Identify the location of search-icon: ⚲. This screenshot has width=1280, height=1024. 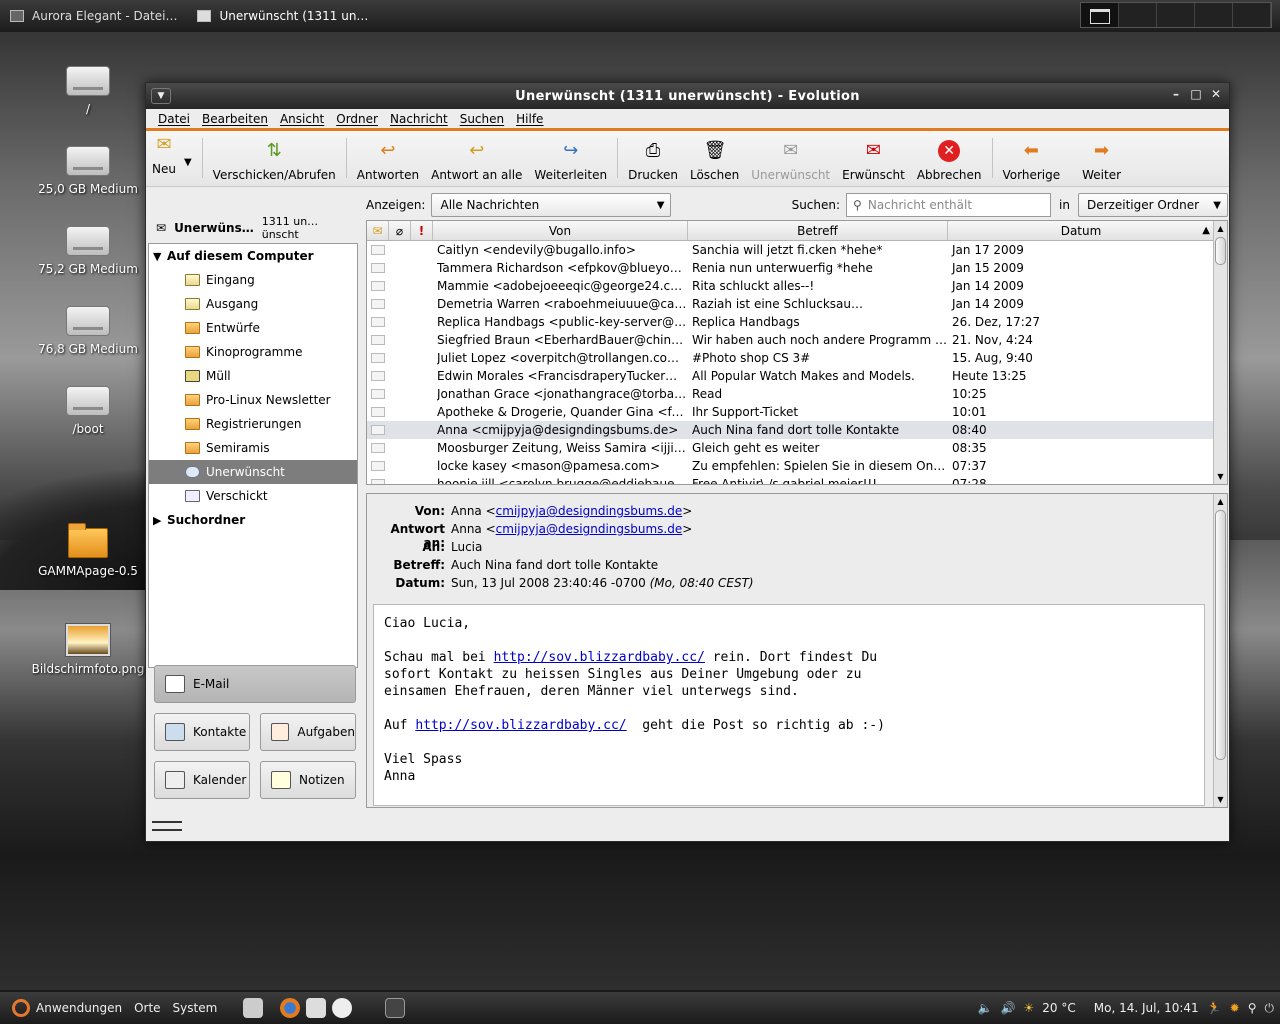
(1252, 1008).